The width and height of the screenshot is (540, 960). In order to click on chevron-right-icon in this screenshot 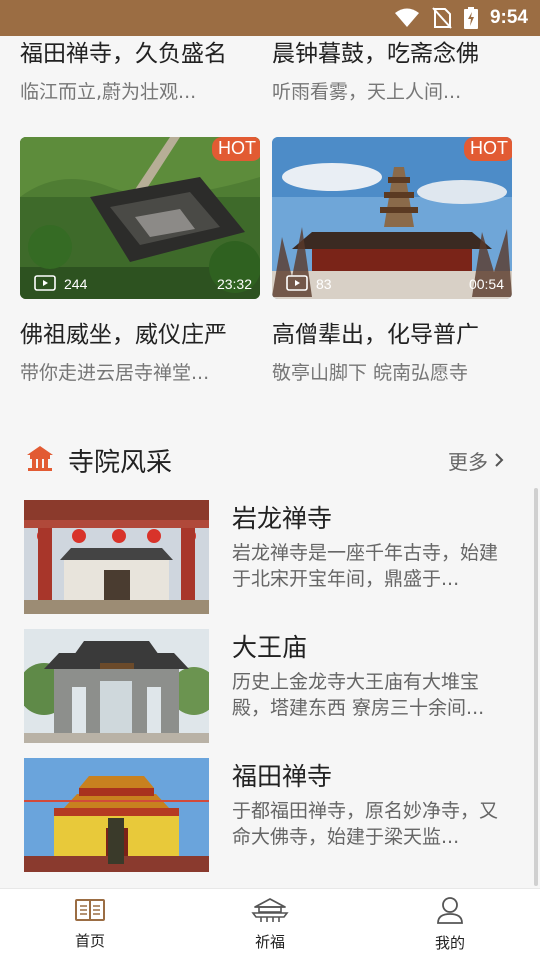, I will do `click(499, 461)`.